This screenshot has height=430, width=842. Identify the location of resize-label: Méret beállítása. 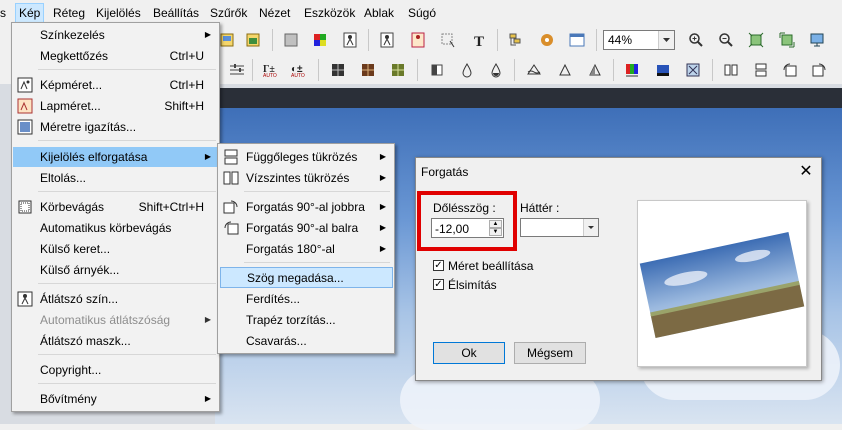
(491, 266).